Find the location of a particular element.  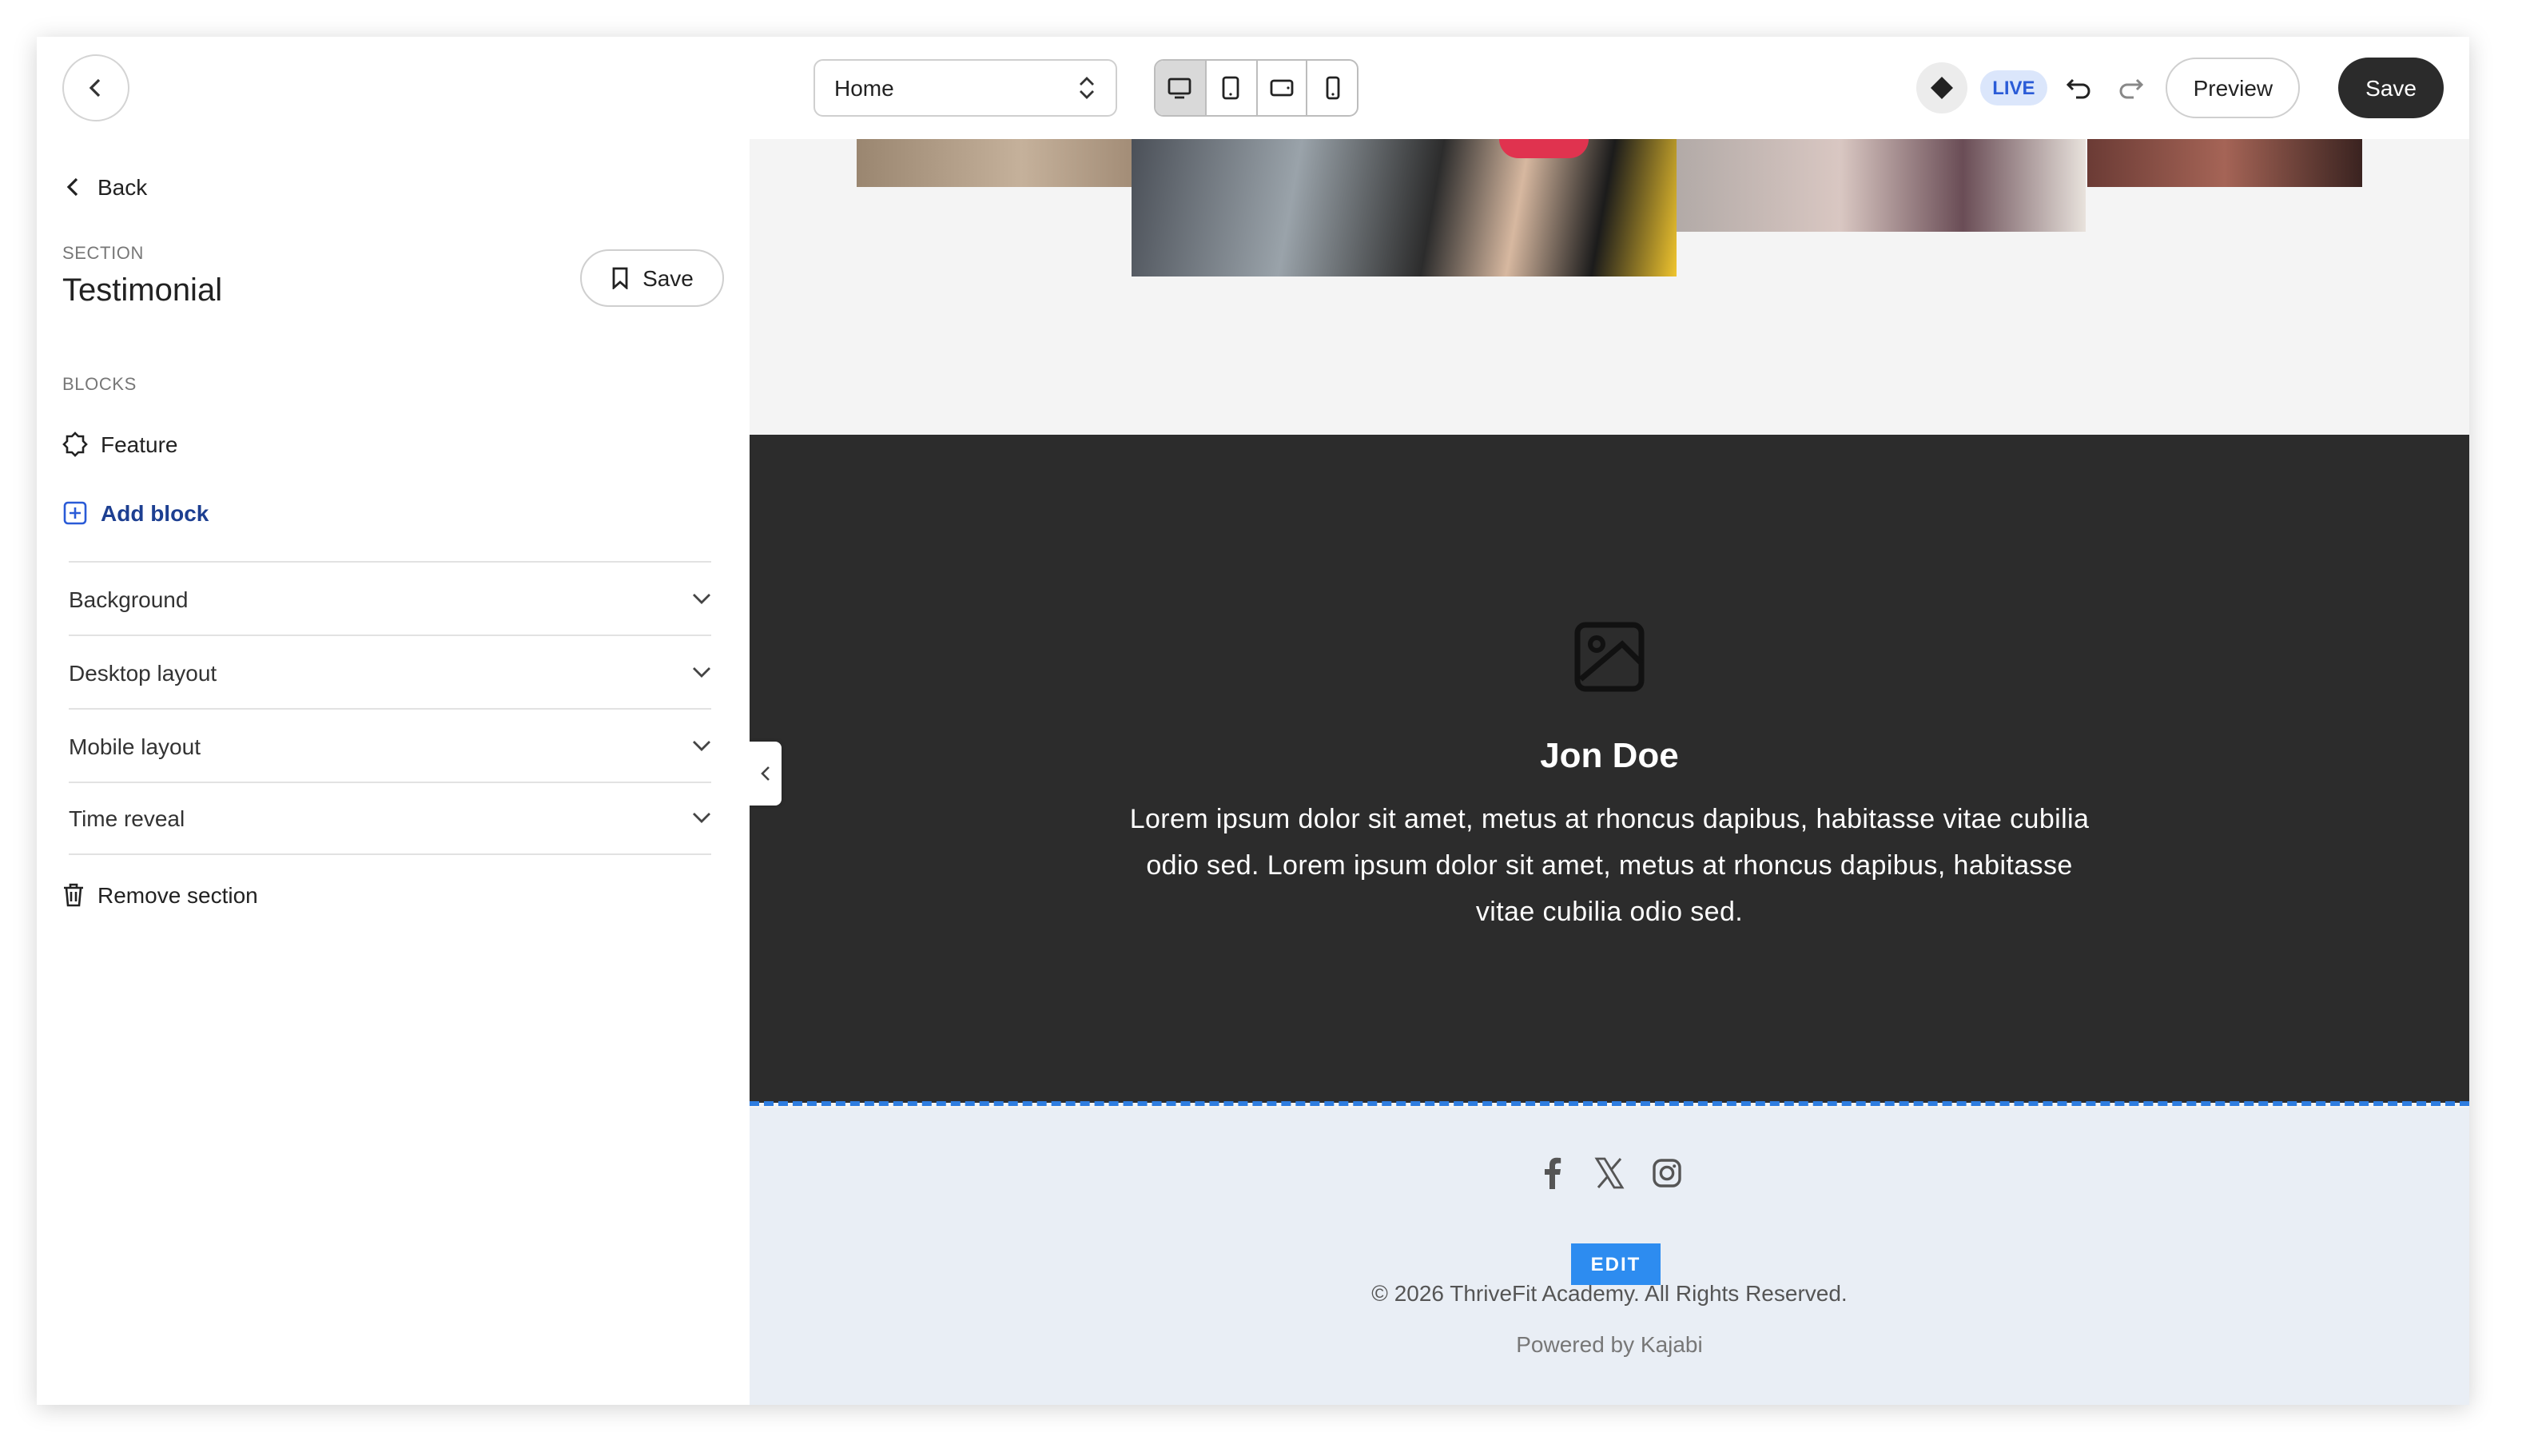

collapse-sidebar-handle is located at coordinates (766, 774).